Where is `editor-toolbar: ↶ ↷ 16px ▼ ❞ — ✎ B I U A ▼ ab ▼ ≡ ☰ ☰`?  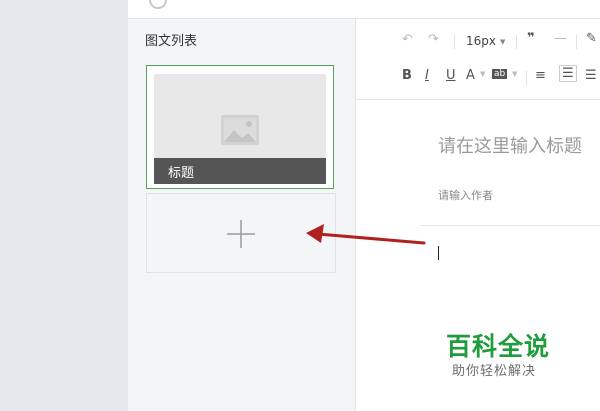
editor-toolbar: ↶ ↷ 16px ▼ ❞ — ✎ B I U A ▼ ab ▼ ≡ ☰ ☰ is located at coordinates (478, 59).